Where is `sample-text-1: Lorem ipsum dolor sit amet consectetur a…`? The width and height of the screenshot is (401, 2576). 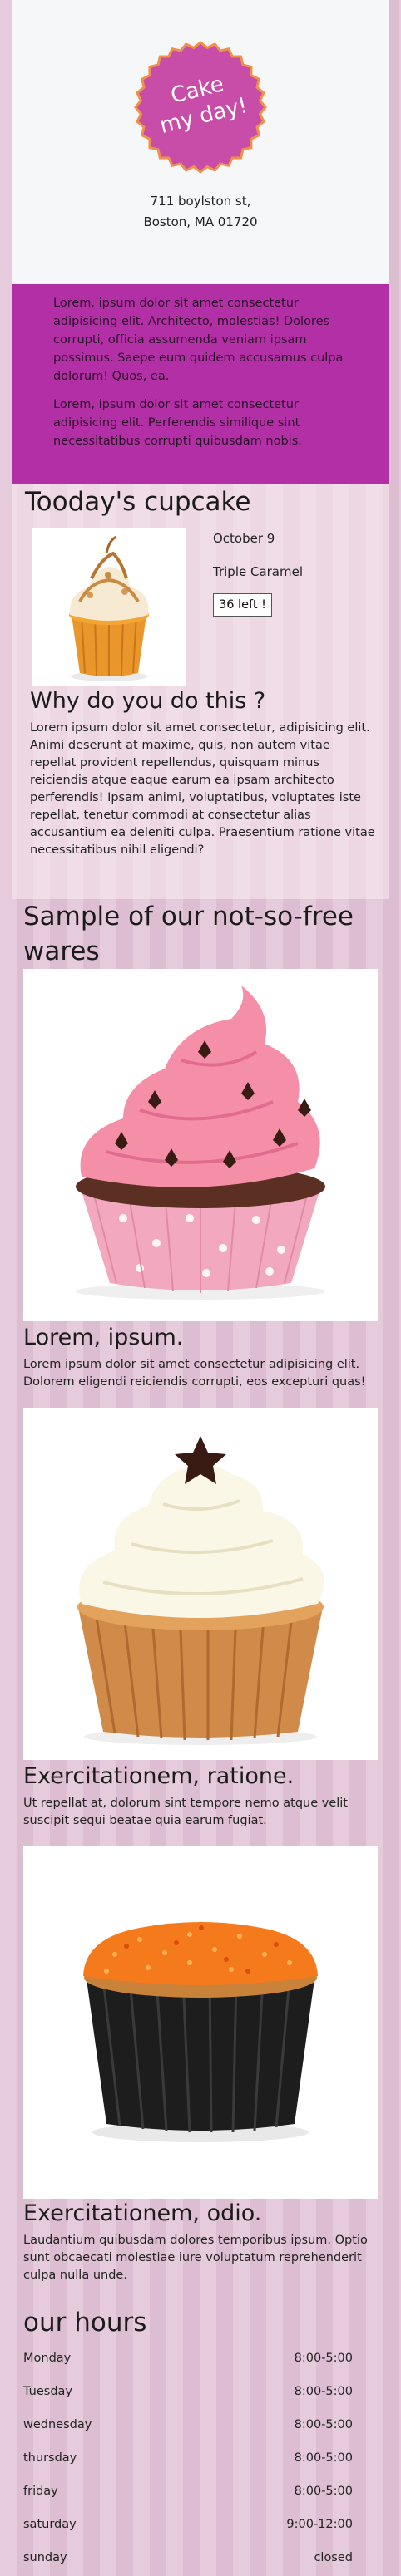
sample-text-1: Lorem ipsum dolor sit amet consectetur a… is located at coordinates (194, 1373).